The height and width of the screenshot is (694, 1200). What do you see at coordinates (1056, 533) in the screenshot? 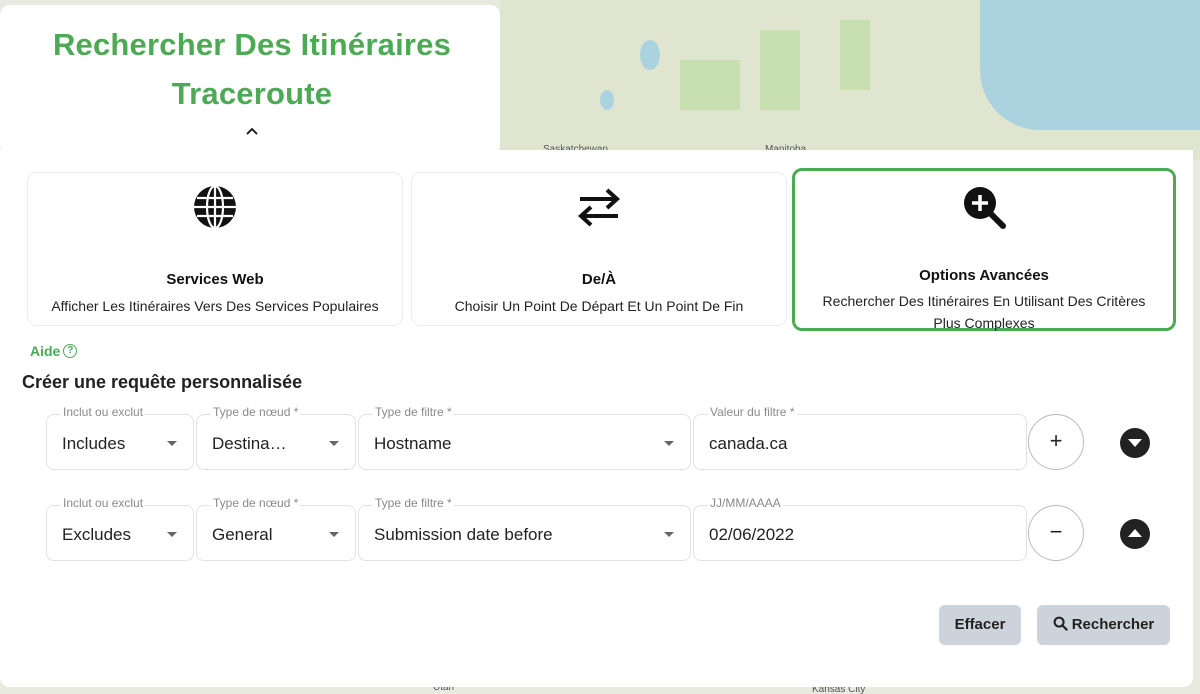
I see `remove-row-button: −` at bounding box center [1056, 533].